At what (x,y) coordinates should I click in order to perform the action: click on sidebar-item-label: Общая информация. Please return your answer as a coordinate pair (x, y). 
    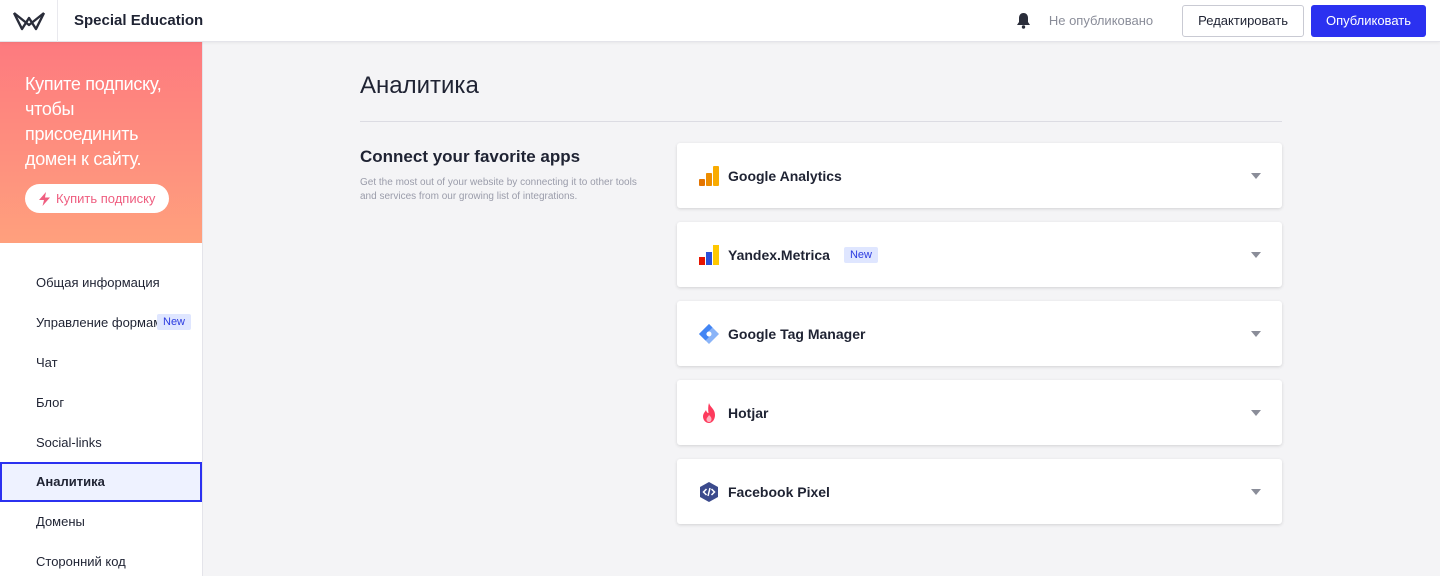
    Looking at the image, I should click on (98, 283).